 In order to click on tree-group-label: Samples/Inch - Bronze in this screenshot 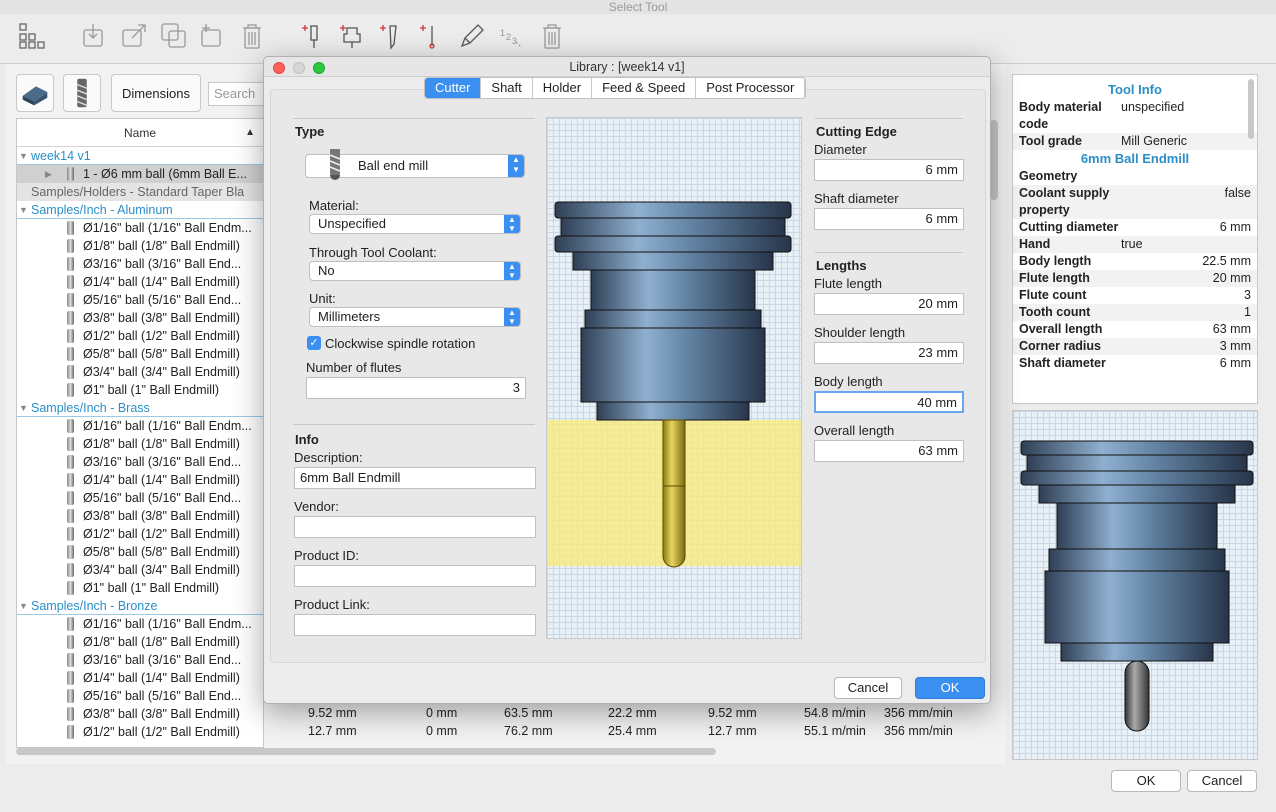, I will do `click(94, 606)`.